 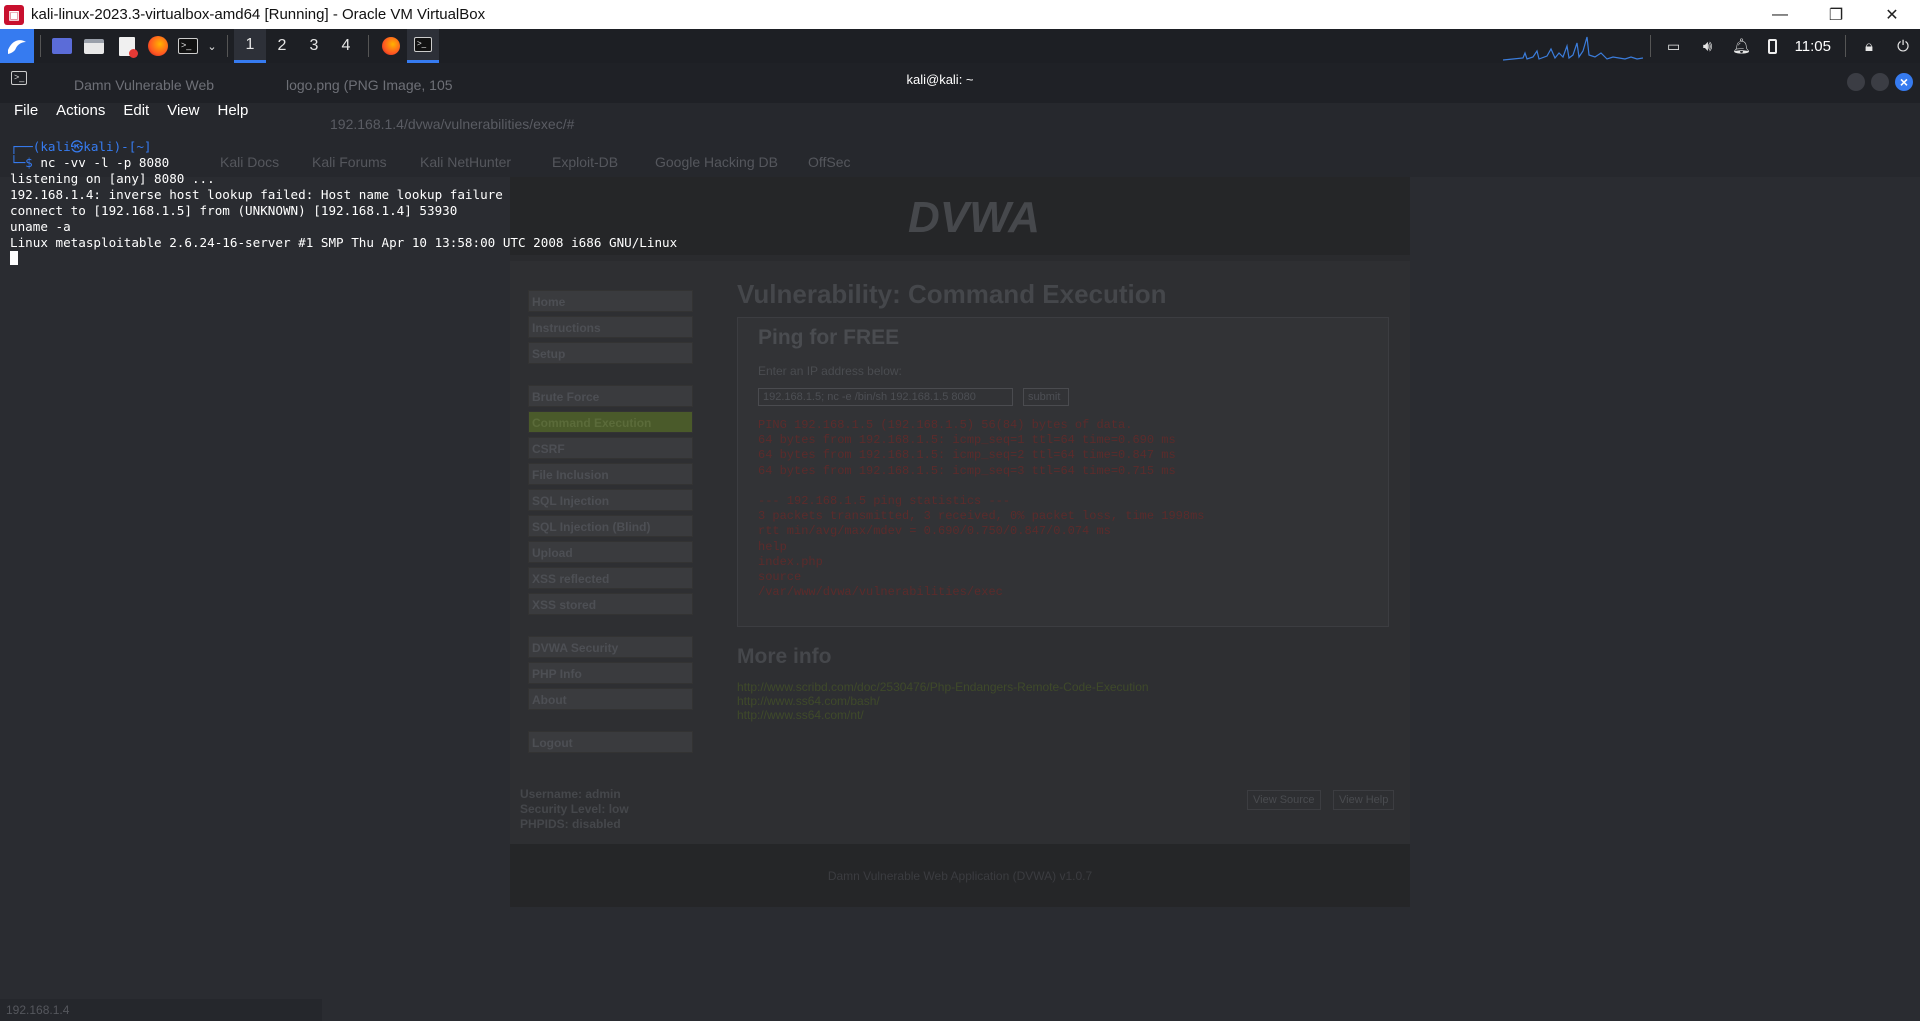 I want to click on terminal-close-button: ×, so click(x=1904, y=82).